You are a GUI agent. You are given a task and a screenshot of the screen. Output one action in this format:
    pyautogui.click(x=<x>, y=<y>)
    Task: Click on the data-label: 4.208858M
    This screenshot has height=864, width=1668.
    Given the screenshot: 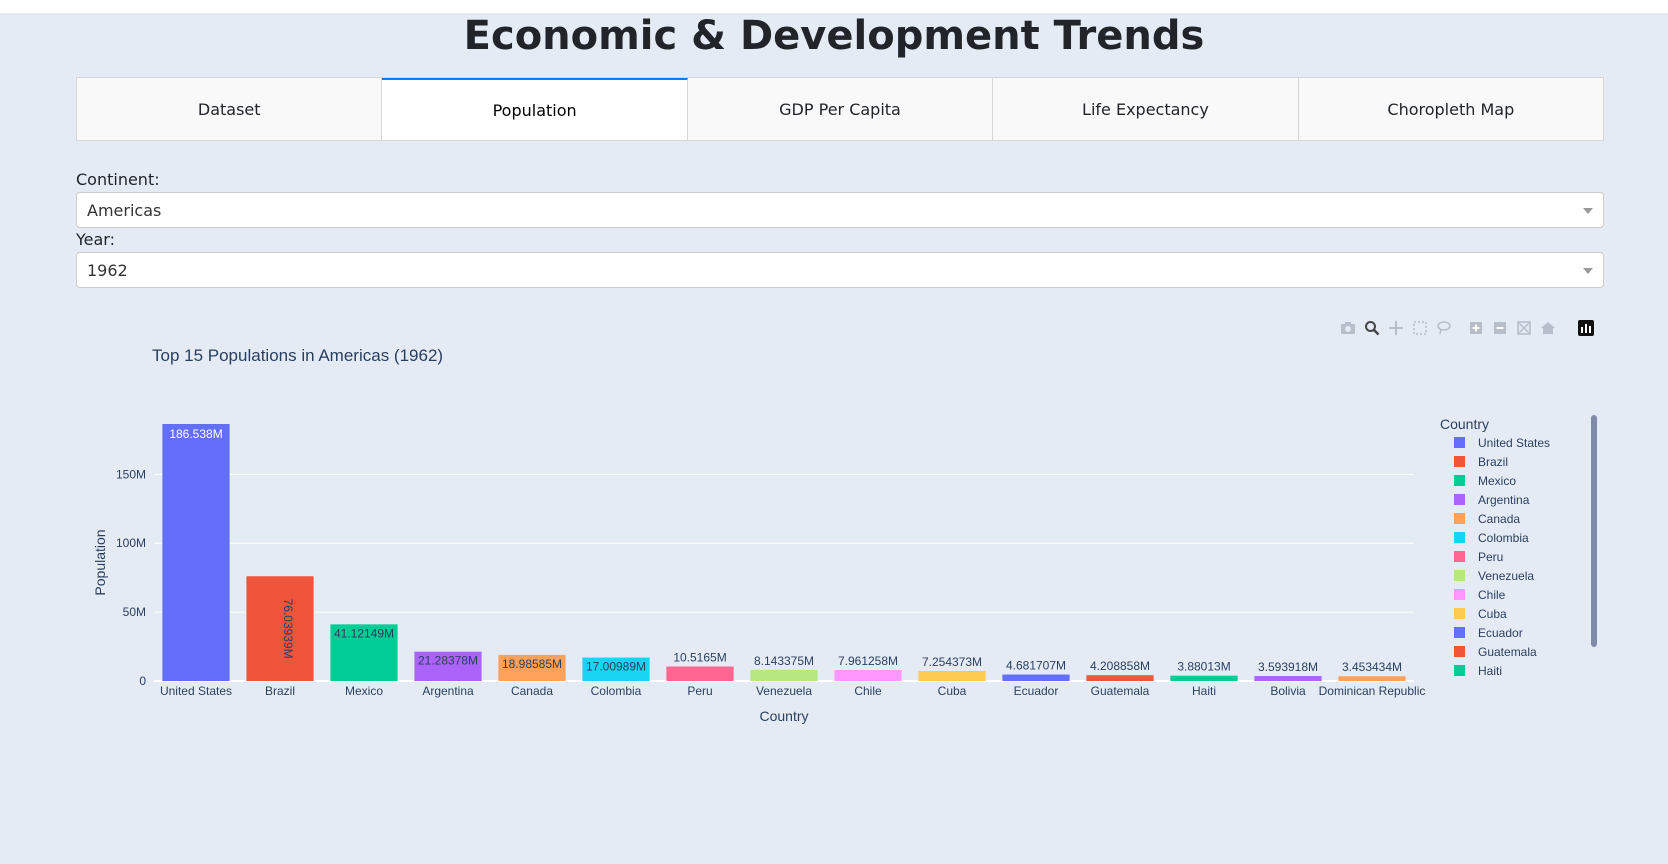 What is the action you would take?
    pyautogui.click(x=1120, y=666)
    